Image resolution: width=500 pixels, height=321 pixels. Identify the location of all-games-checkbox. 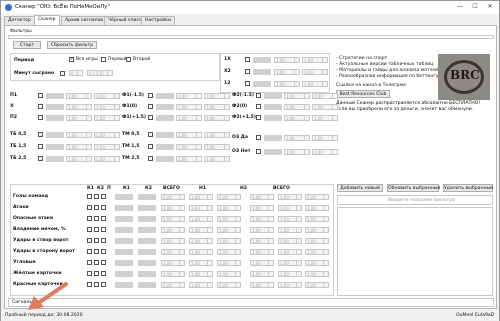
(71, 59).